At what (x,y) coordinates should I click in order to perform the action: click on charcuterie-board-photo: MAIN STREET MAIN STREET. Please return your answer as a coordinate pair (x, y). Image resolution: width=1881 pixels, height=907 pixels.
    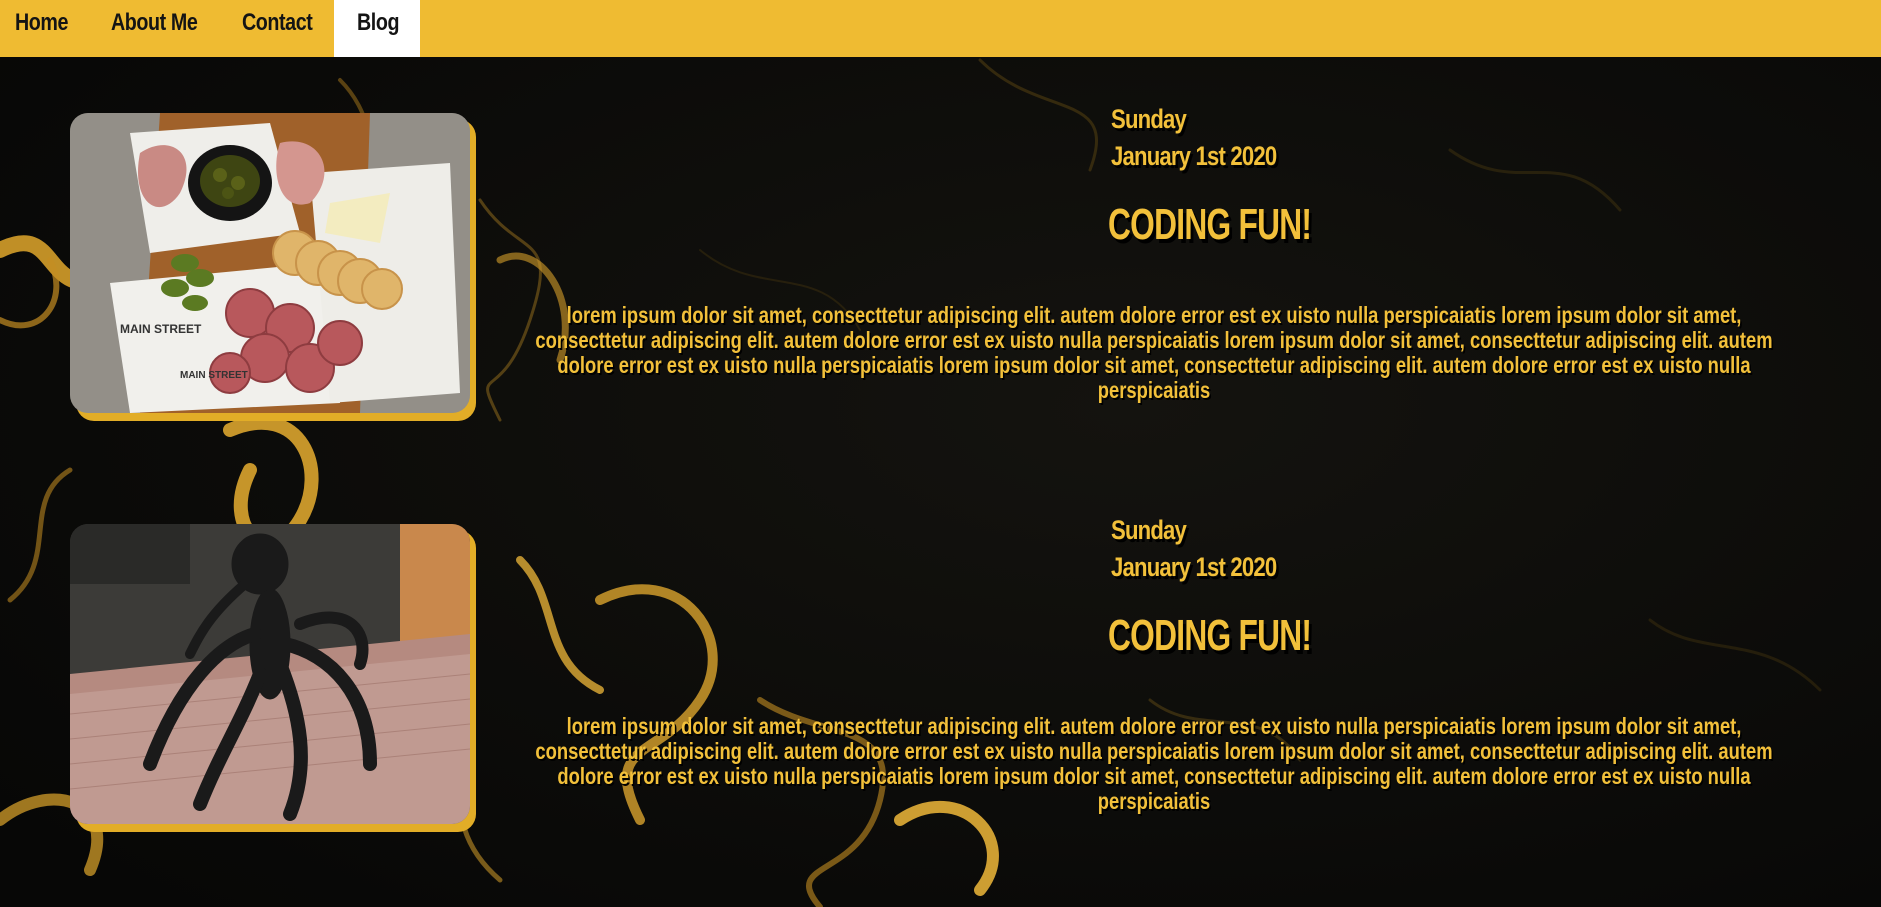
    Looking at the image, I should click on (270, 263).